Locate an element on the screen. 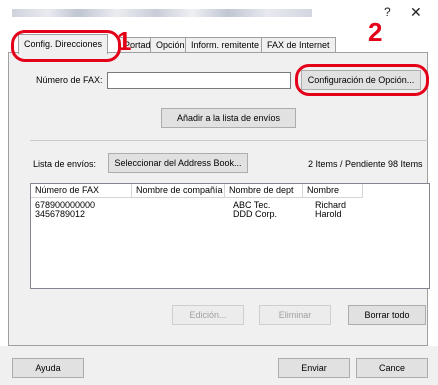 This screenshot has width=438, height=385. add-to-send-list-button: Añadir a la lista de envíos is located at coordinates (228, 118).